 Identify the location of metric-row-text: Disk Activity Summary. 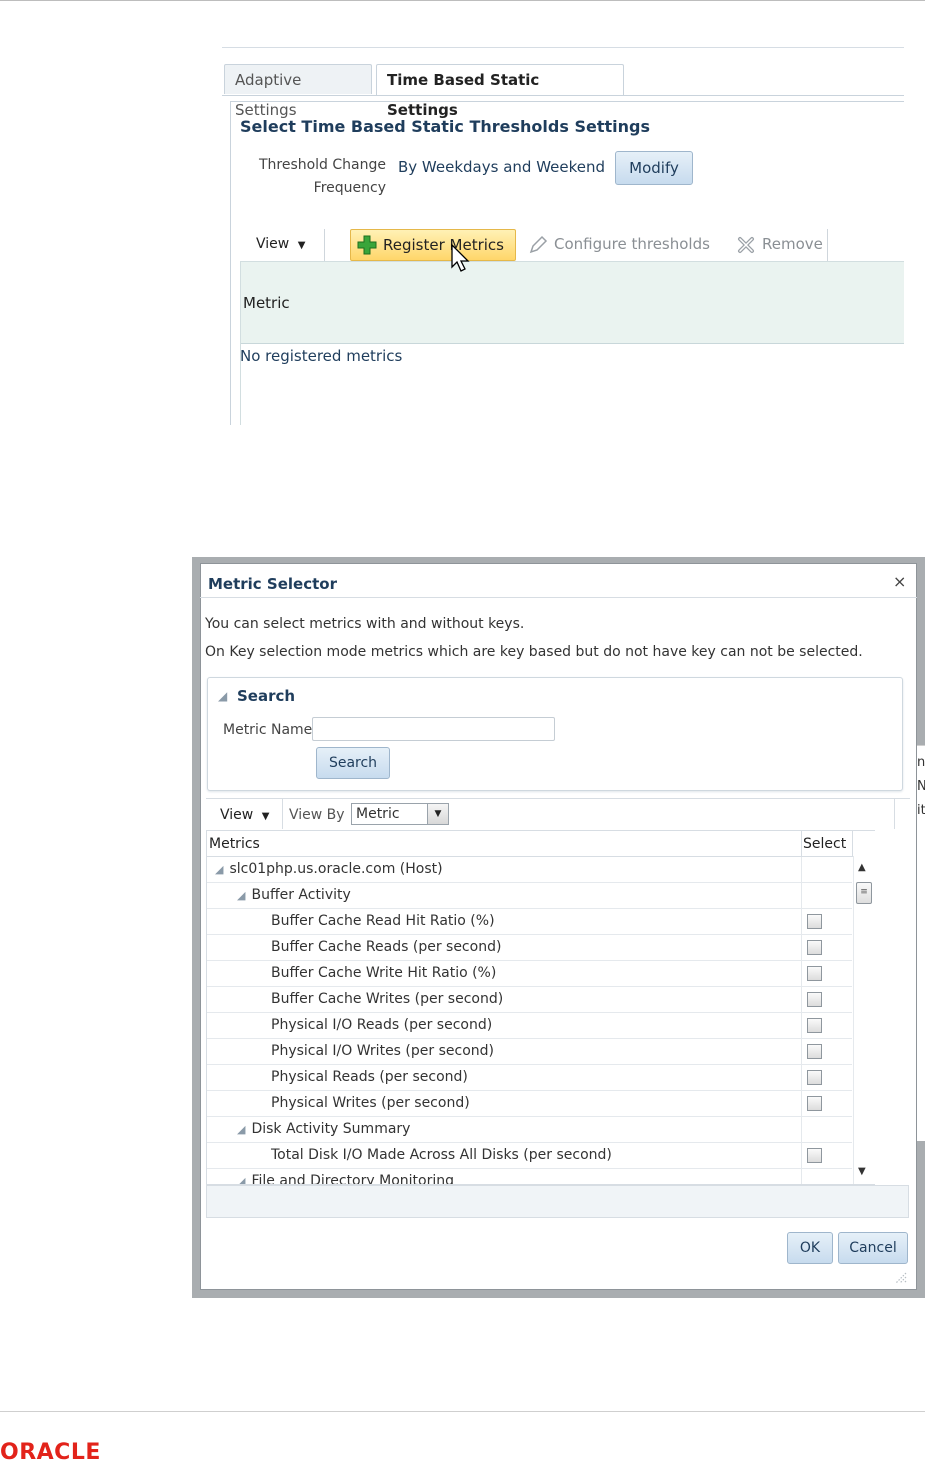
(331, 1129).